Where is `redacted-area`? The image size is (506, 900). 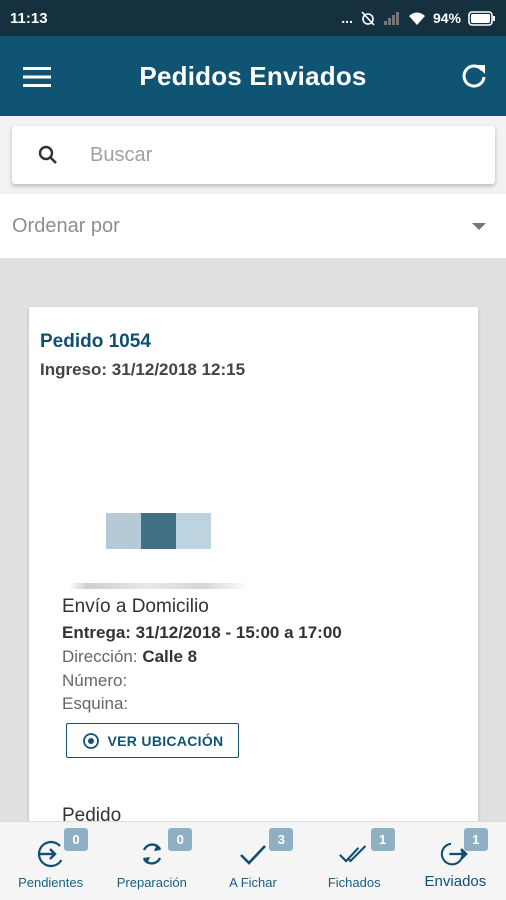
redacted-area is located at coordinates (152, 489).